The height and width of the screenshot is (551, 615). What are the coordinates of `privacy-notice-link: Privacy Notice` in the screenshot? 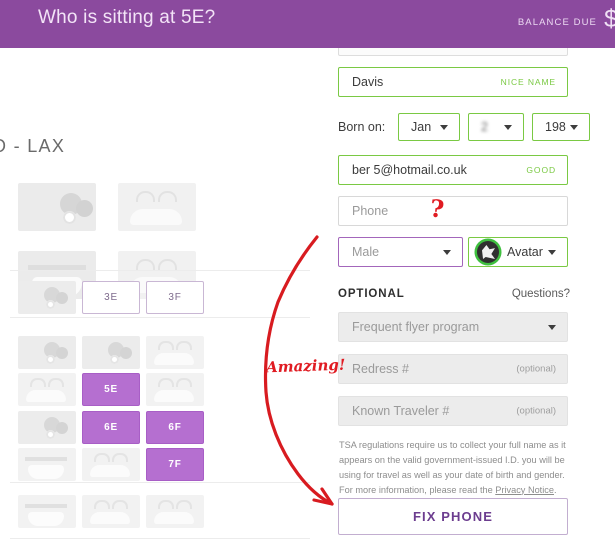 It's located at (524, 490).